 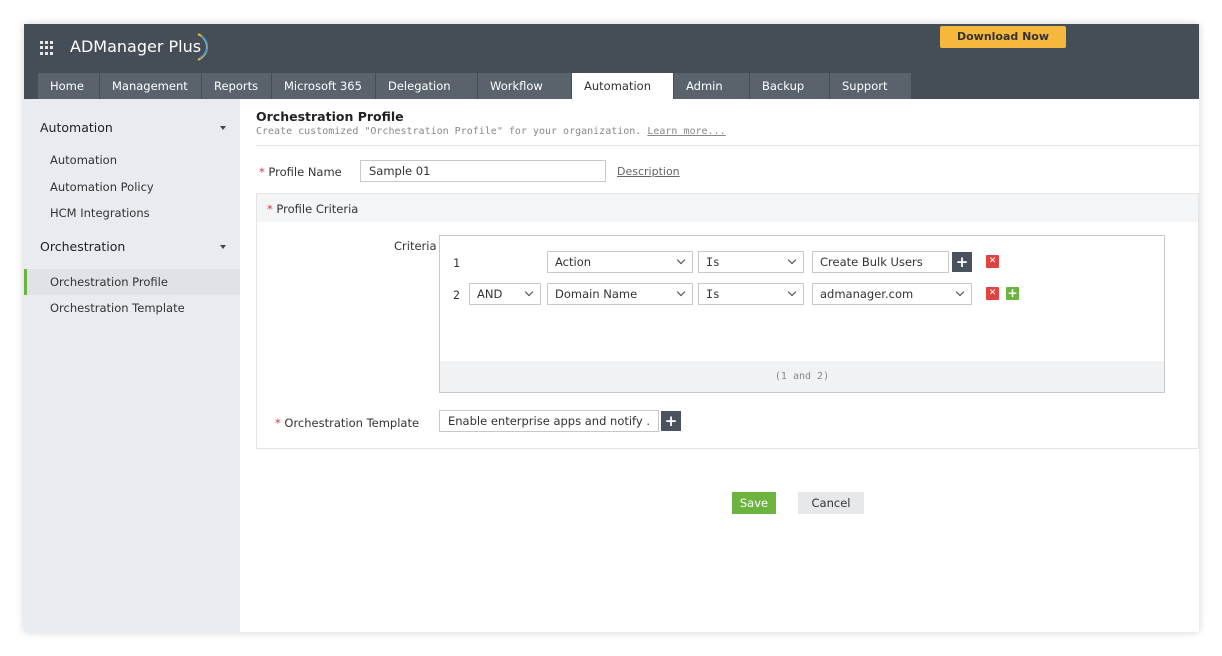 What do you see at coordinates (82, 246) in the screenshot?
I see `sidebar-header-orchestration: Orchestration` at bounding box center [82, 246].